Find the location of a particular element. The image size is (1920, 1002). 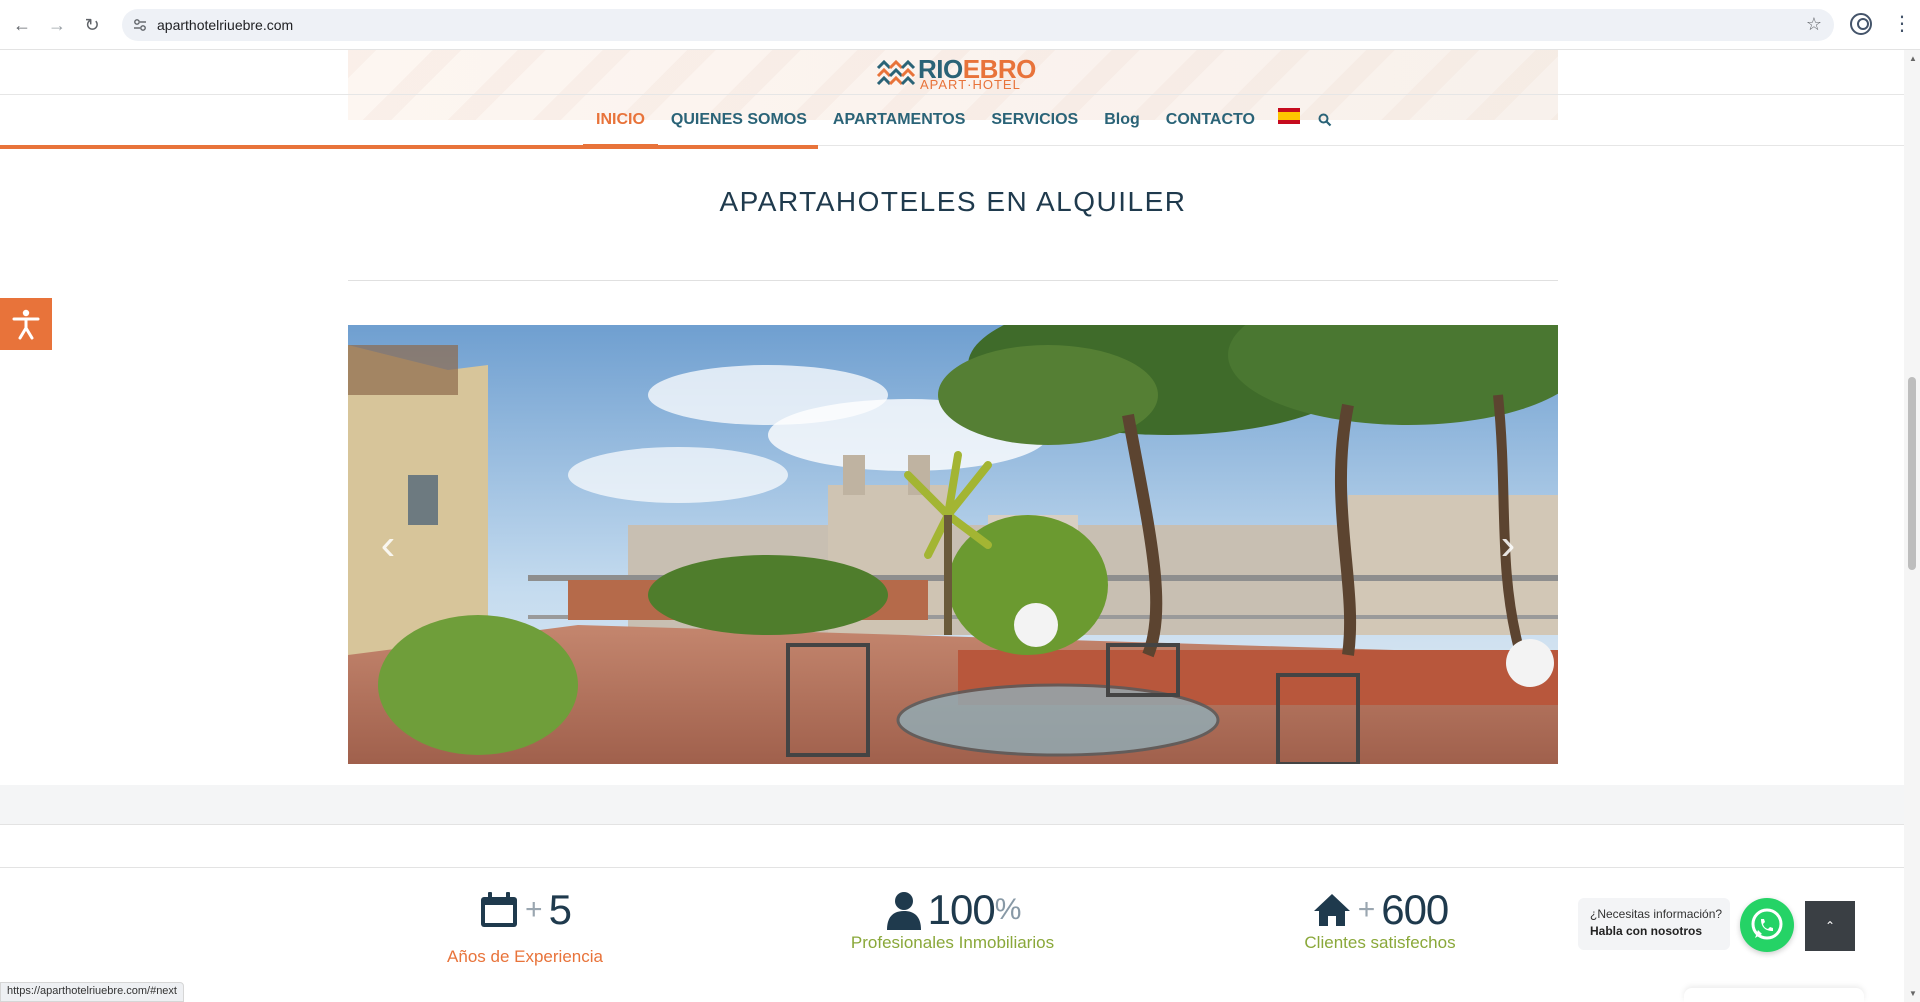

browser-toolbar: ← → ↻ aparthotelriuebre.com ☆ ⋮ is located at coordinates (960, 25).